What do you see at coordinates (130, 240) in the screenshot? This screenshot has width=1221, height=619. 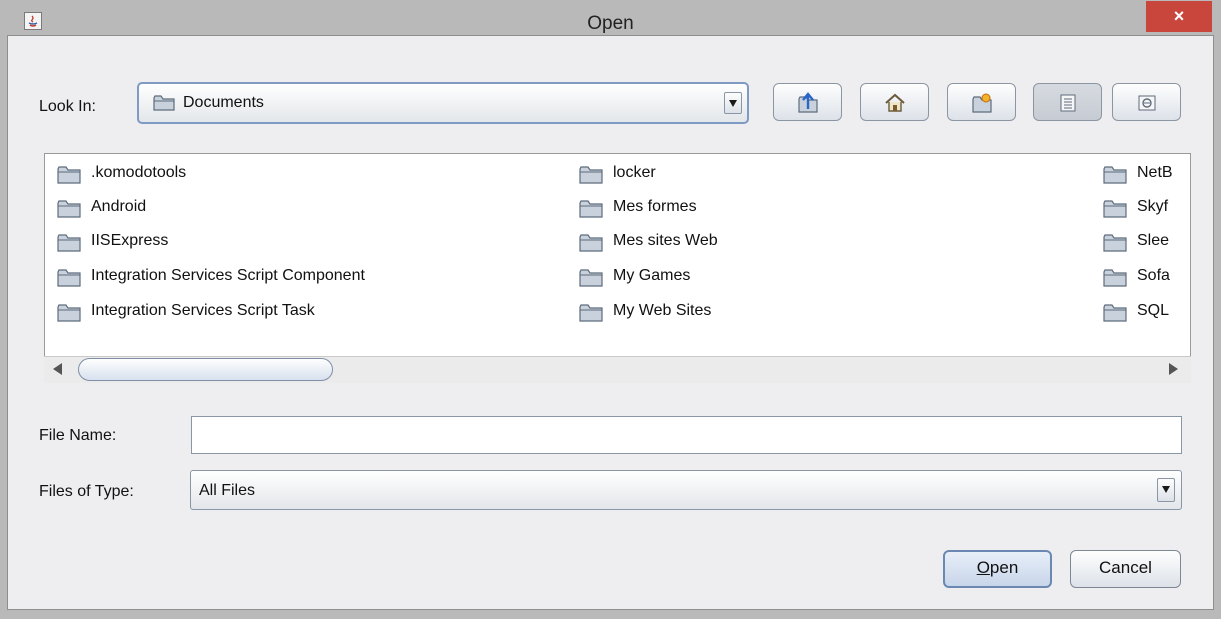 I see `list-item-label: IISExpress` at bounding box center [130, 240].